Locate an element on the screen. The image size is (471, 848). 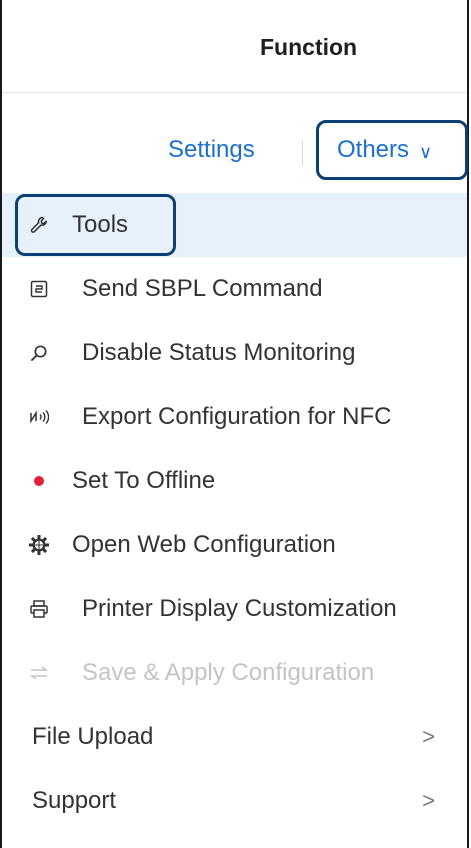
menu-item-open-web-configuration: Open Web Configuration is located at coordinates (234, 545).